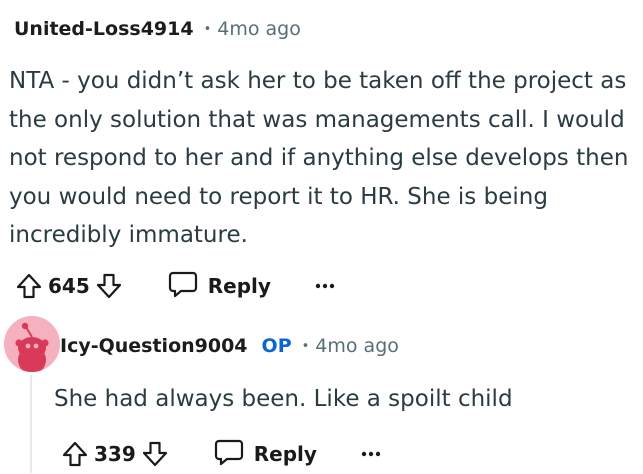 Image resolution: width=643 pixels, height=474 pixels. Describe the element at coordinates (357, 346) in the screenshot. I see `reply-timestamp: 4mo ago` at that location.